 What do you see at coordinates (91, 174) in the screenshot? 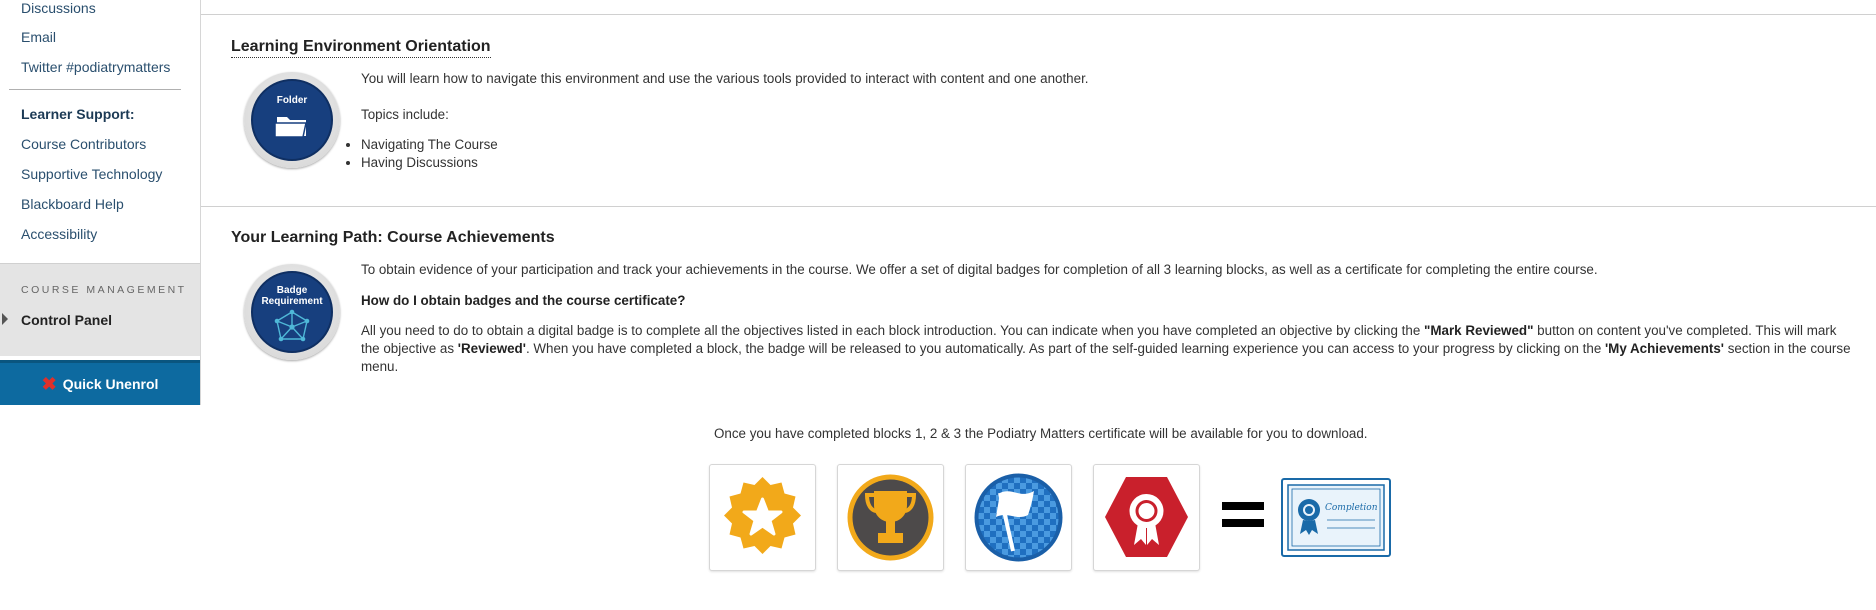
I see `sidebar-link-supportive-technology: Supportive Technology` at bounding box center [91, 174].